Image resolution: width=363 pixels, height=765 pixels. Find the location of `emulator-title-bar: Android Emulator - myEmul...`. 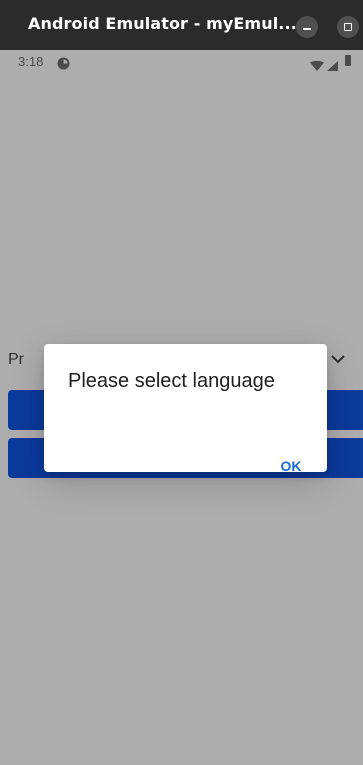

emulator-title-bar: Android Emulator - myEmul... is located at coordinates (181, 25).